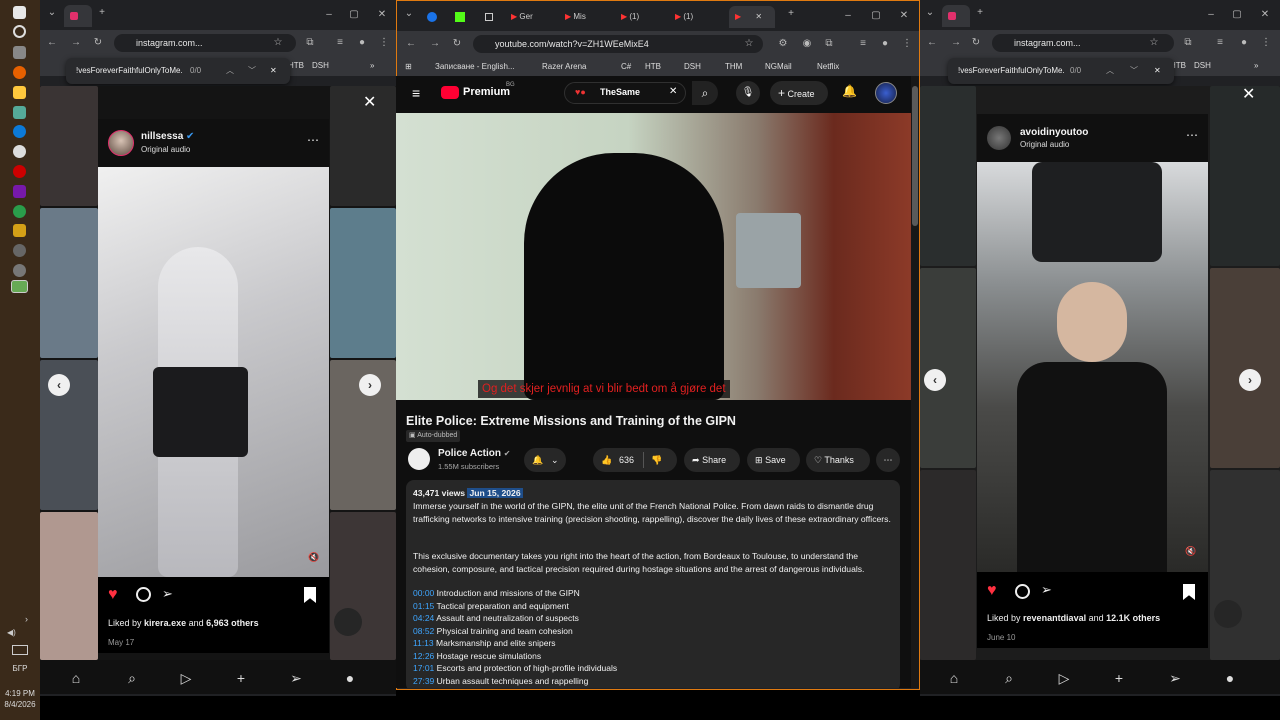 The height and width of the screenshot is (720, 1280). I want to click on maximize-icon: ▢, so click(354, 15).